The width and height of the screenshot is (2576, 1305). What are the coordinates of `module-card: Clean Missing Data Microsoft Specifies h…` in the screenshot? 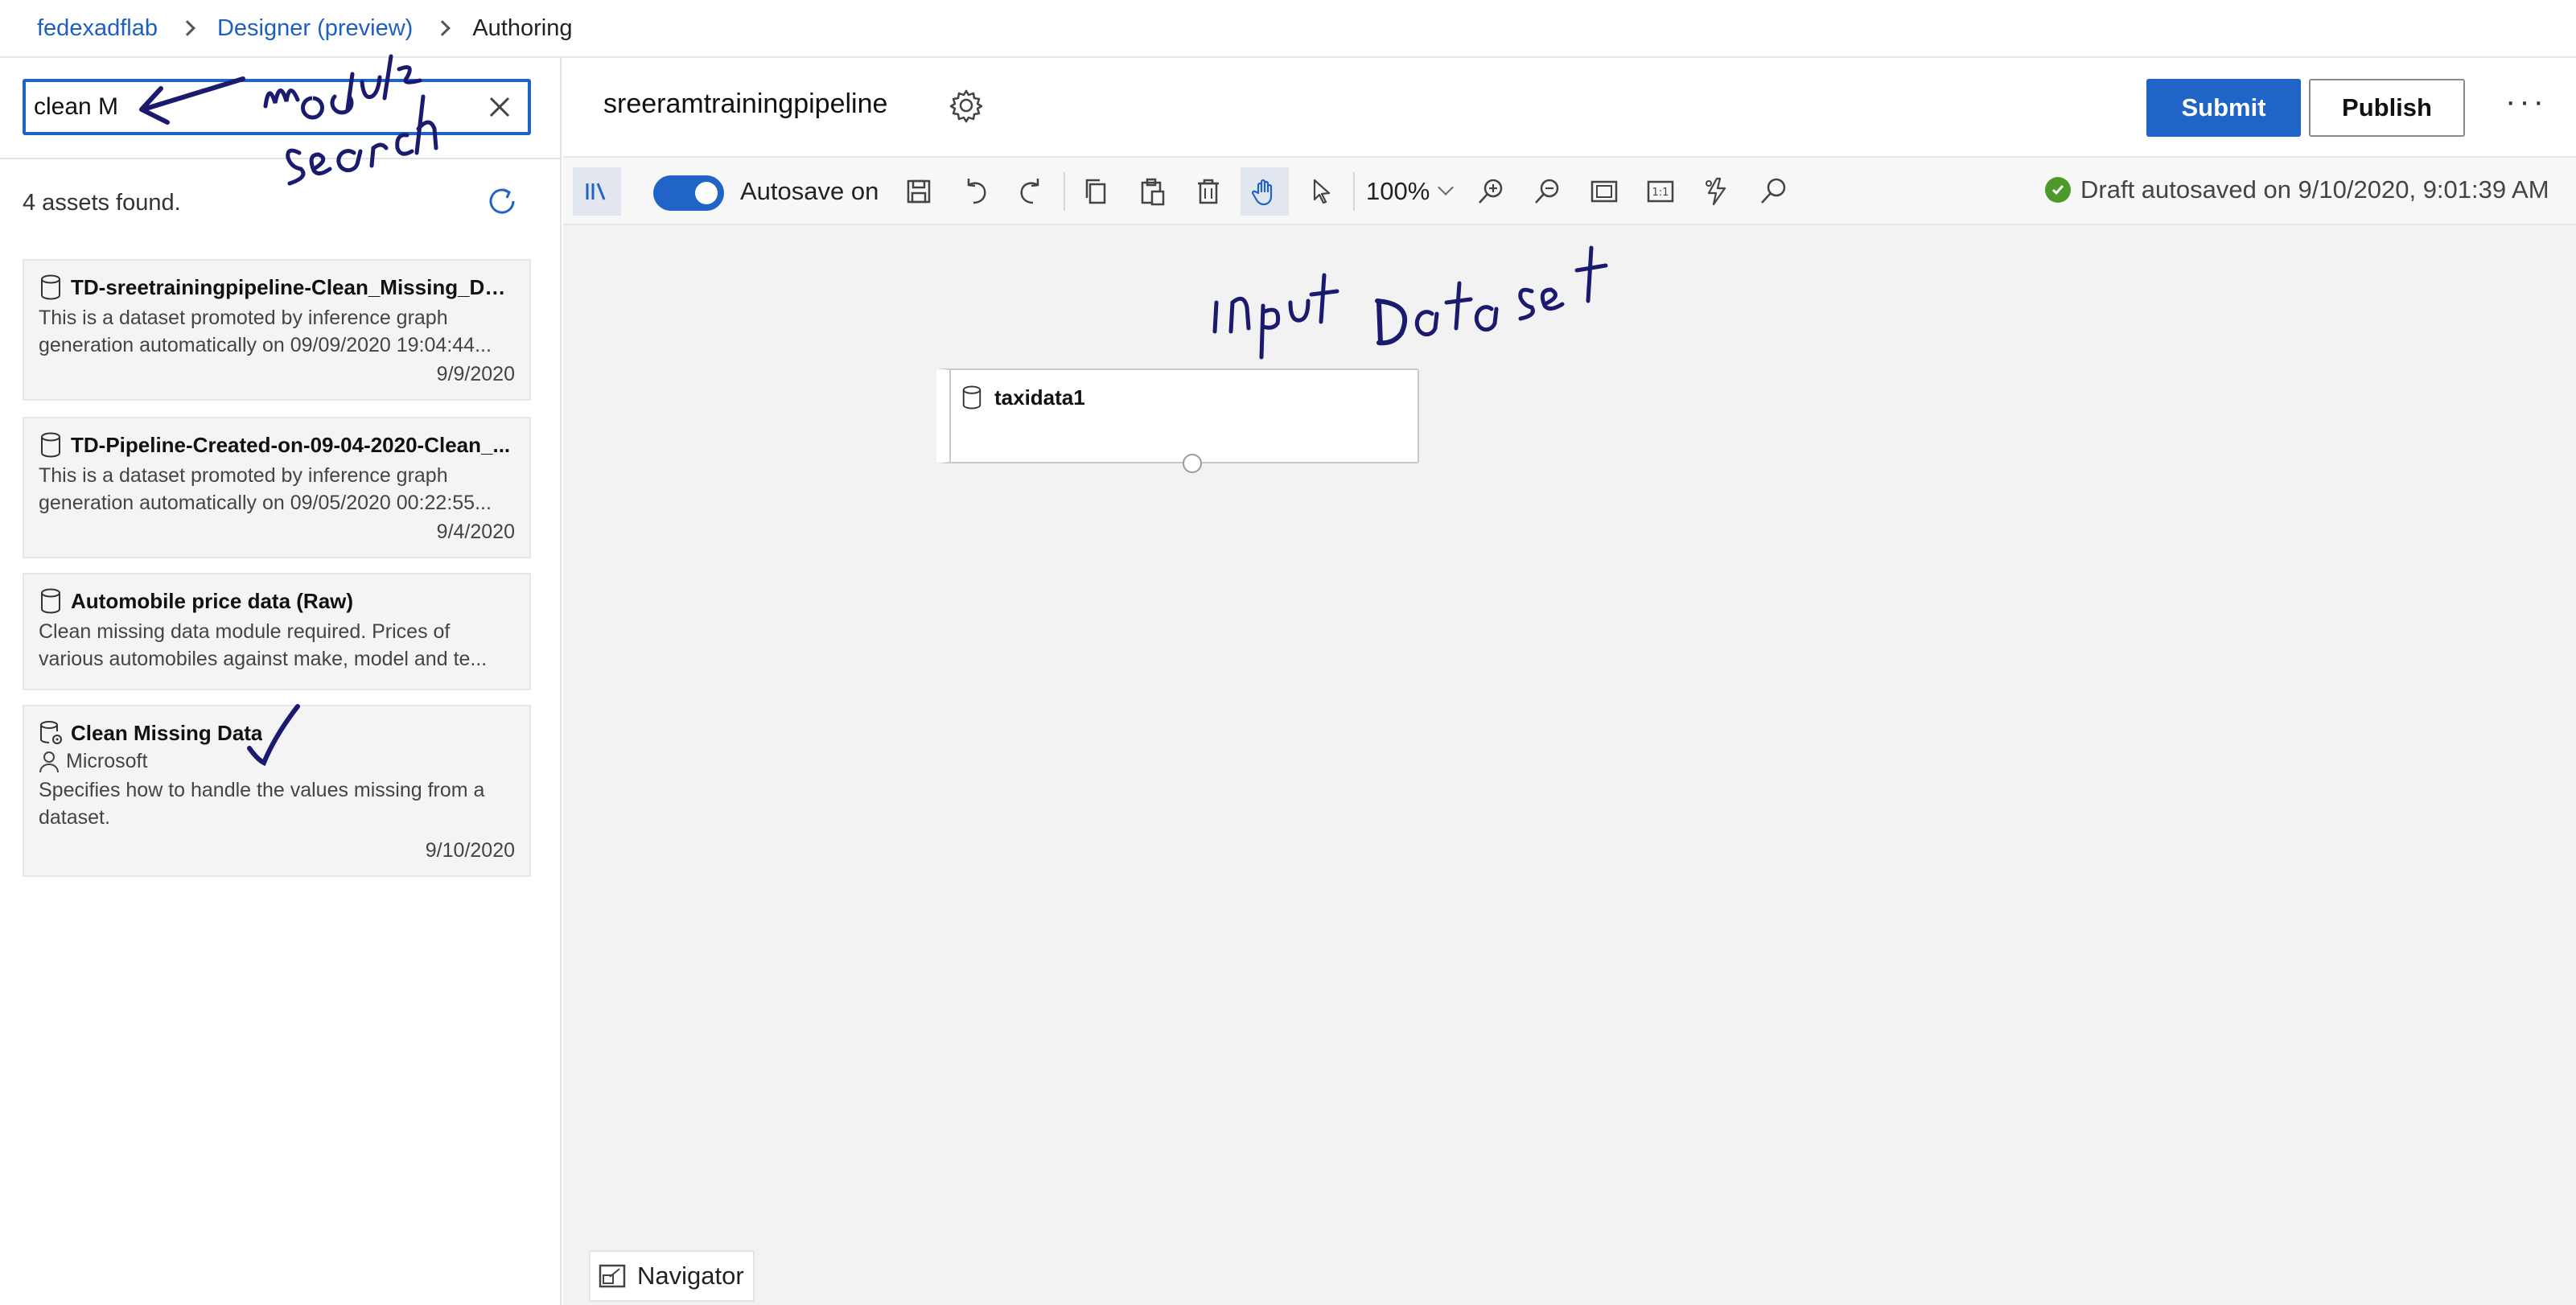 It's located at (277, 791).